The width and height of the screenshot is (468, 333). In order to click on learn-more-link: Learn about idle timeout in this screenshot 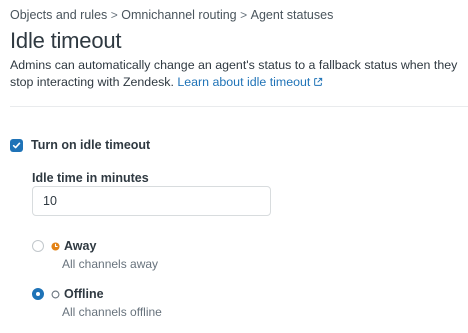, I will do `click(250, 82)`.